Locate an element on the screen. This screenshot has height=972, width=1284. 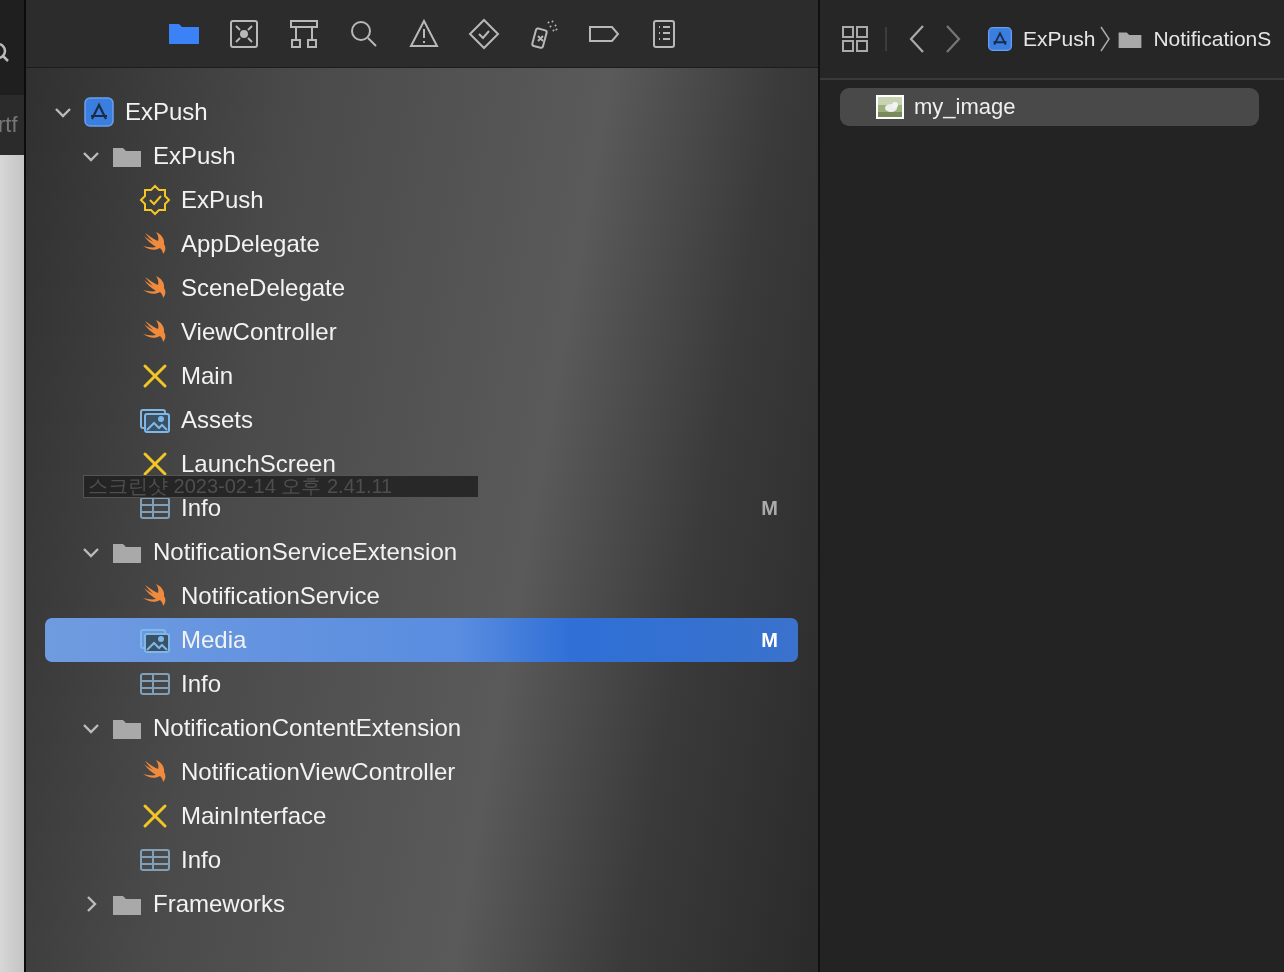
file-row: MainInterface is located at coordinates (421, 816).